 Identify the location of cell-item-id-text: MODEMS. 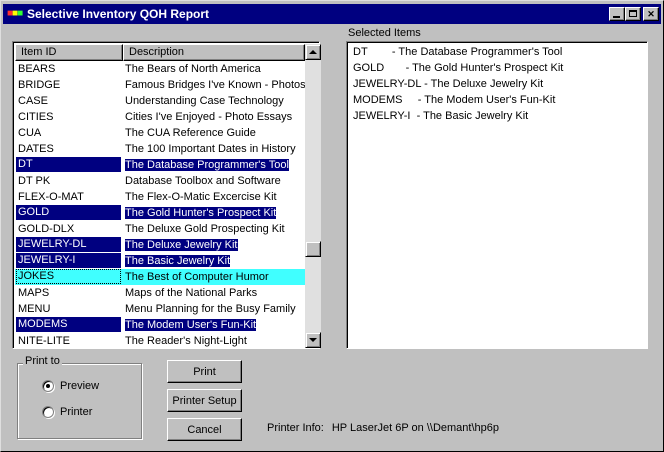
(68, 324).